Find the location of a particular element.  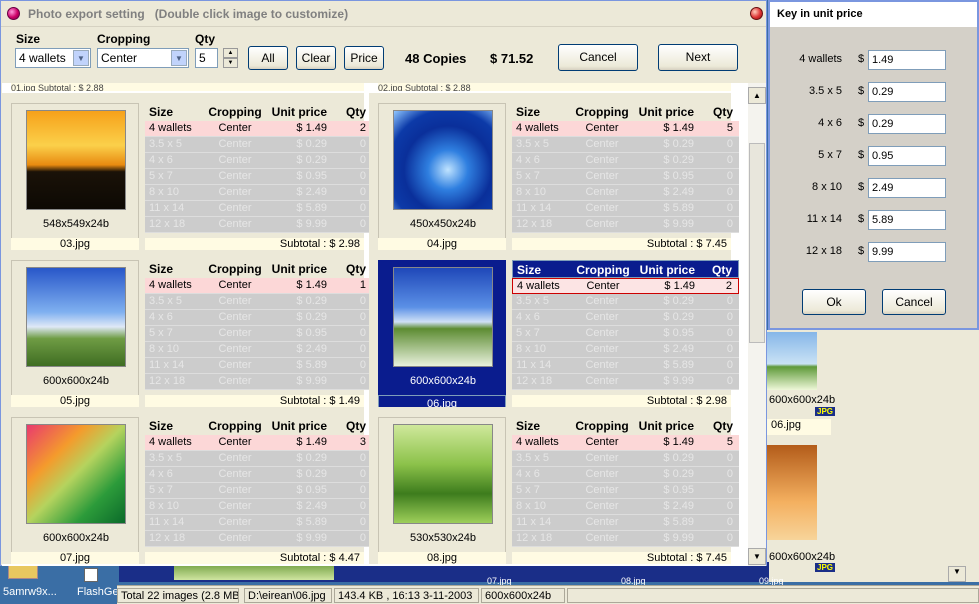

image-thumbnail-box: 548x549x24b is located at coordinates (75, 175).